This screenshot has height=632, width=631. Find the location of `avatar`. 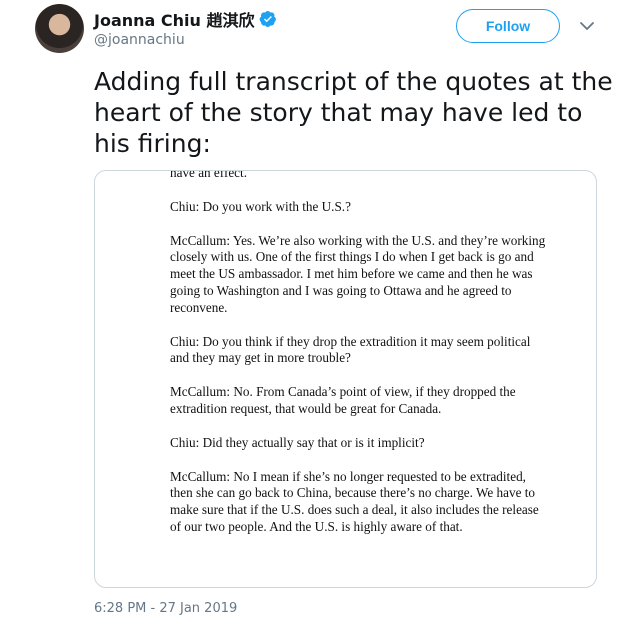

avatar is located at coordinates (59, 28).